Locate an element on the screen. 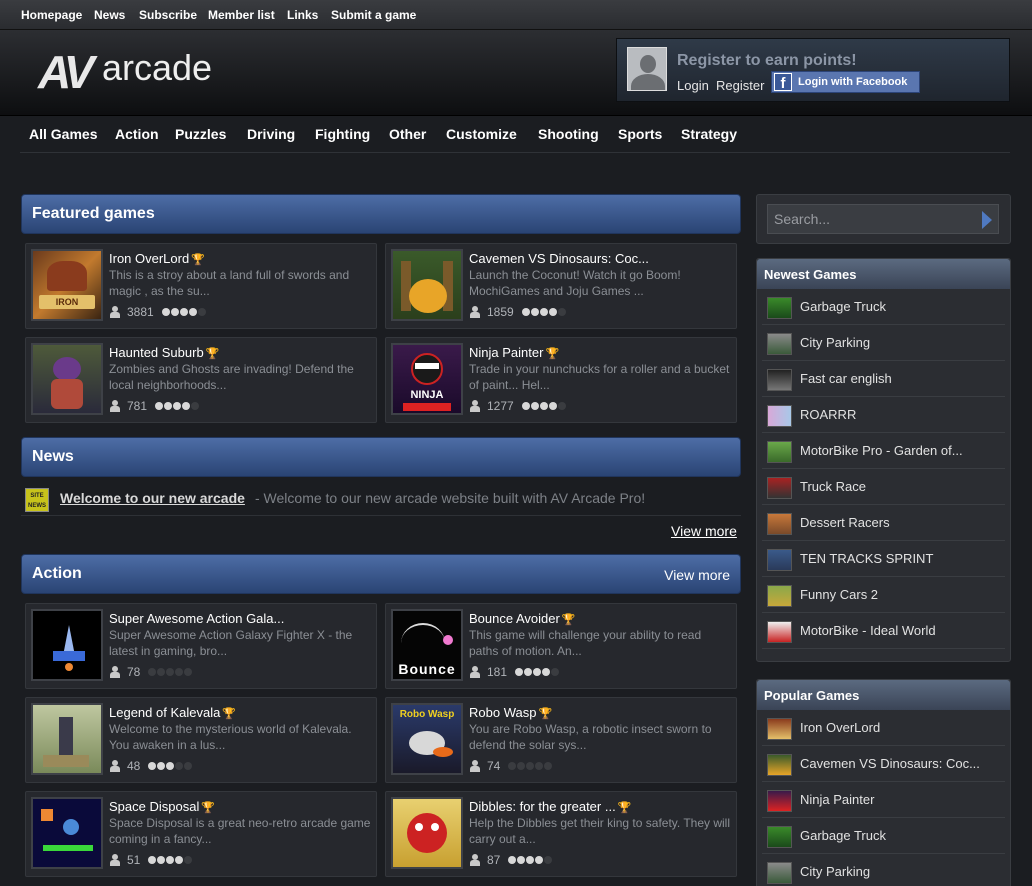 The width and height of the screenshot is (1032, 886). category-shooting: Shooting is located at coordinates (568, 134).